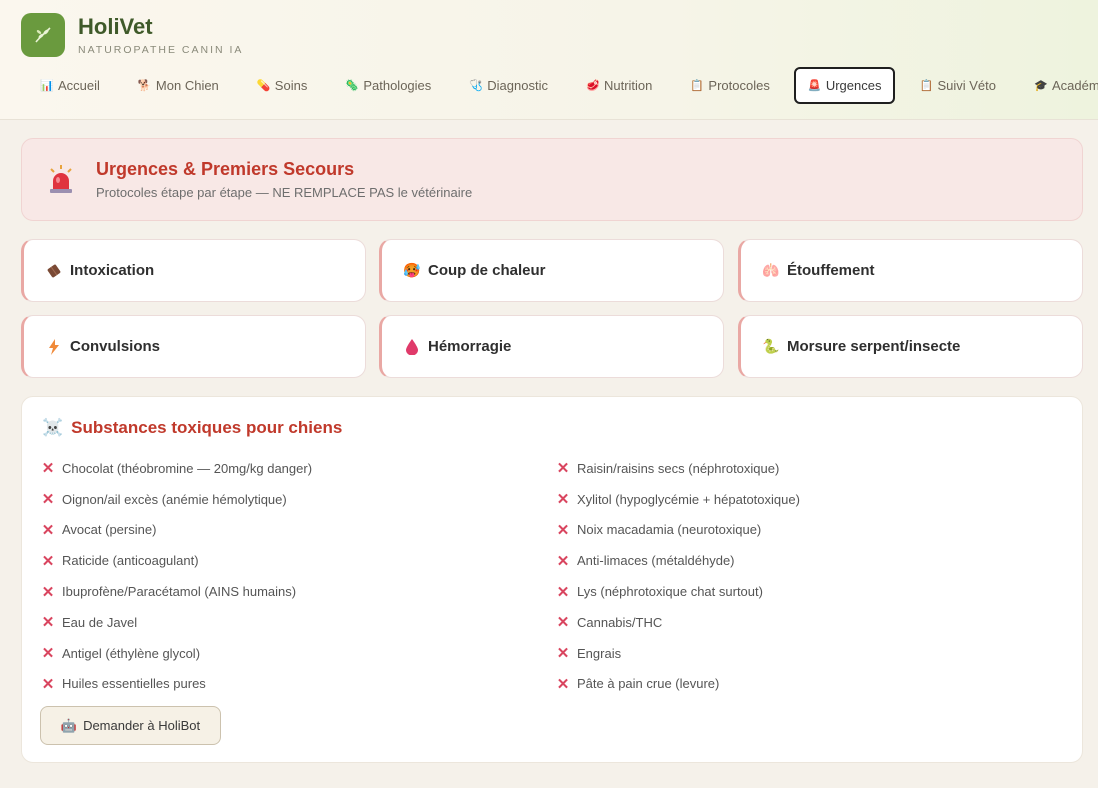 Image resolution: width=1098 pixels, height=788 pixels. I want to click on list-item: ✕ Oignon/ail excès (anémie hémolytique), so click(176, 499).